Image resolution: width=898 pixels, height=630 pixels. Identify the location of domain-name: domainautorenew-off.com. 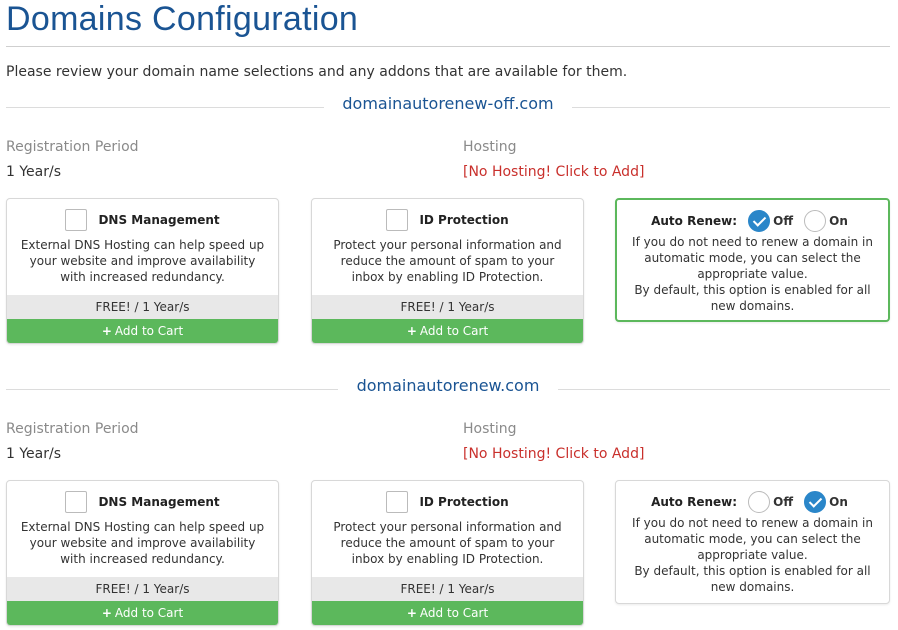
(448, 103).